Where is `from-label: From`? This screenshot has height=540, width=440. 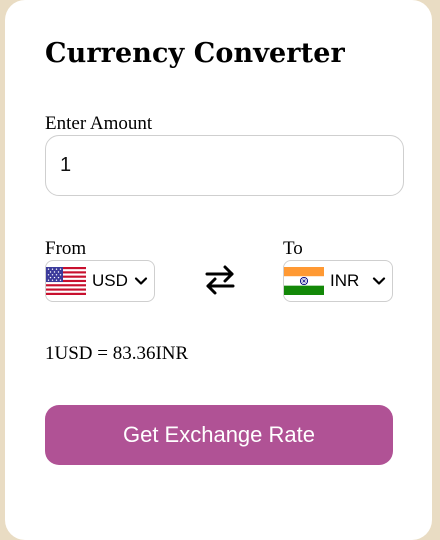 from-label: From is located at coordinates (66, 248).